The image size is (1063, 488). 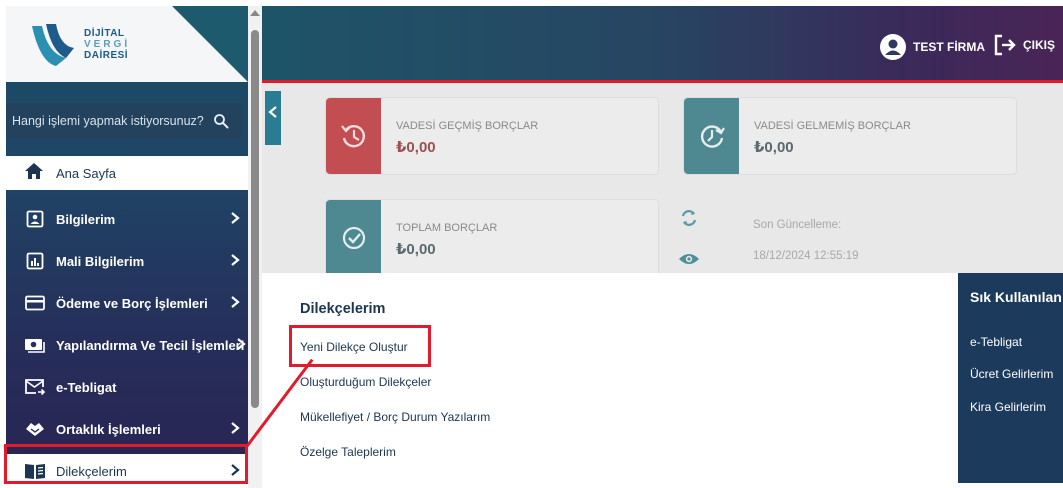 I want to click on frequent-title: Sık Kullanılan, so click(x=1016, y=297).